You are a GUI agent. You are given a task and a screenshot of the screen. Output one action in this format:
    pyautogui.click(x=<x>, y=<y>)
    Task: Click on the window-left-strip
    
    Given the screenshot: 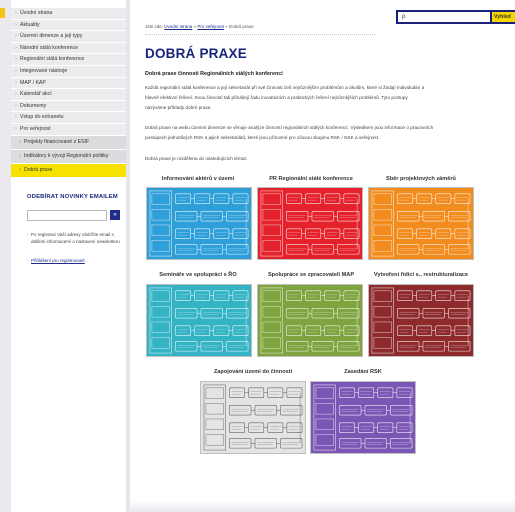 What is the action you would take?
    pyautogui.click(x=5, y=256)
    